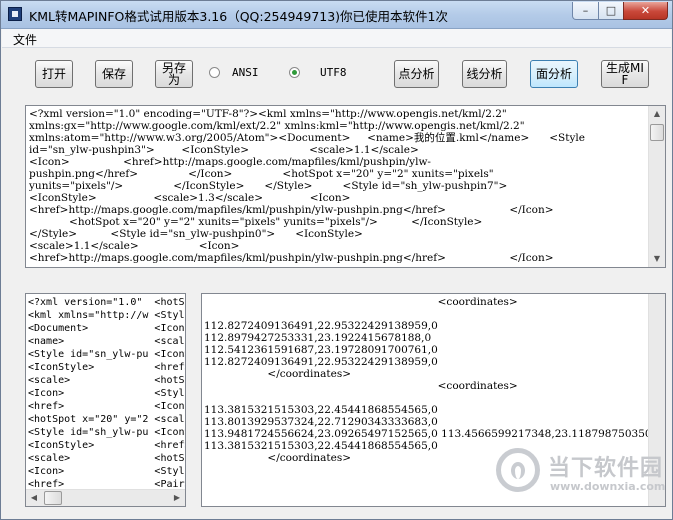 The image size is (673, 520). I want to click on tag-list-hscrollbar: ◀ ▶, so click(105, 497).